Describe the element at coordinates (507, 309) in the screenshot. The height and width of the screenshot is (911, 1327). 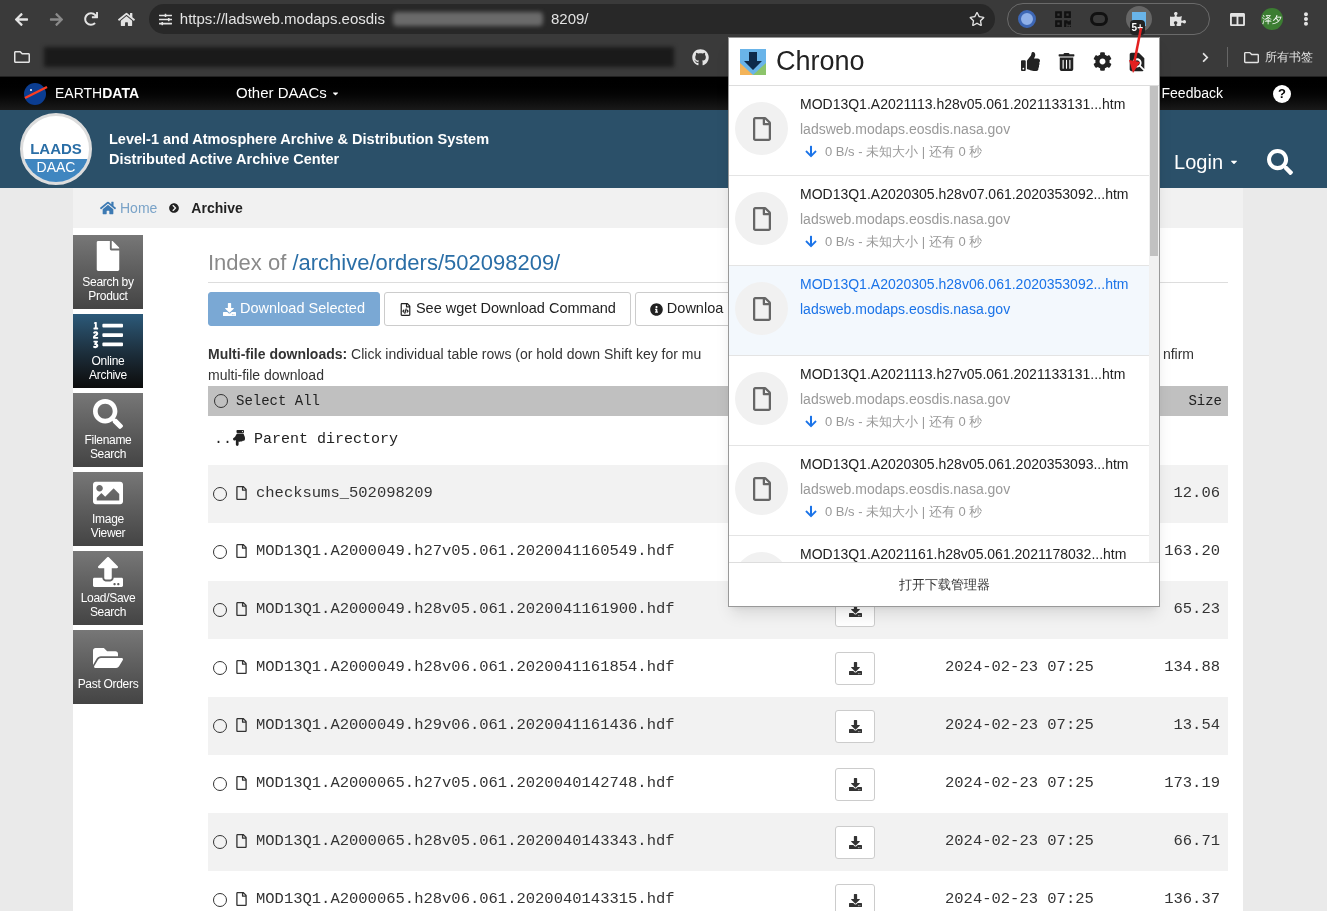
I see `toolbar-button: See wget Download Command` at that location.